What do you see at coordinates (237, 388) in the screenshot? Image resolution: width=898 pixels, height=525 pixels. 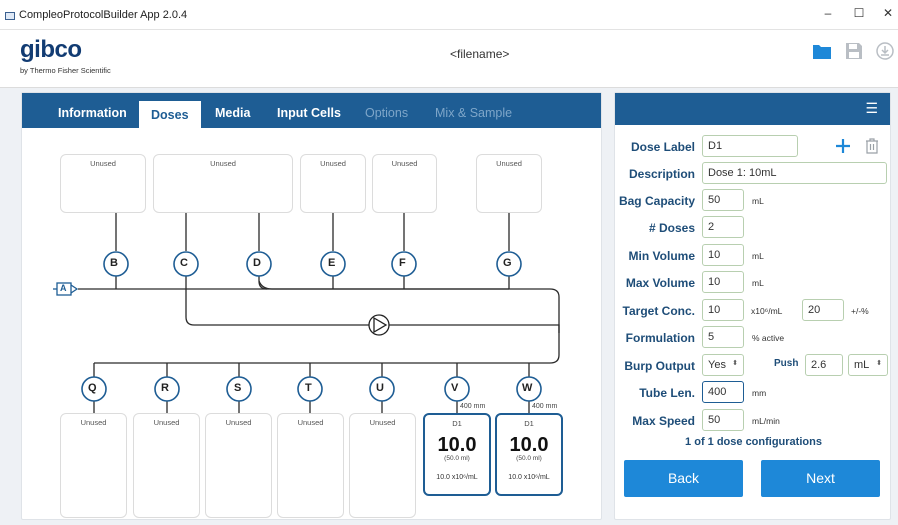 I see `port-label: S` at bounding box center [237, 388].